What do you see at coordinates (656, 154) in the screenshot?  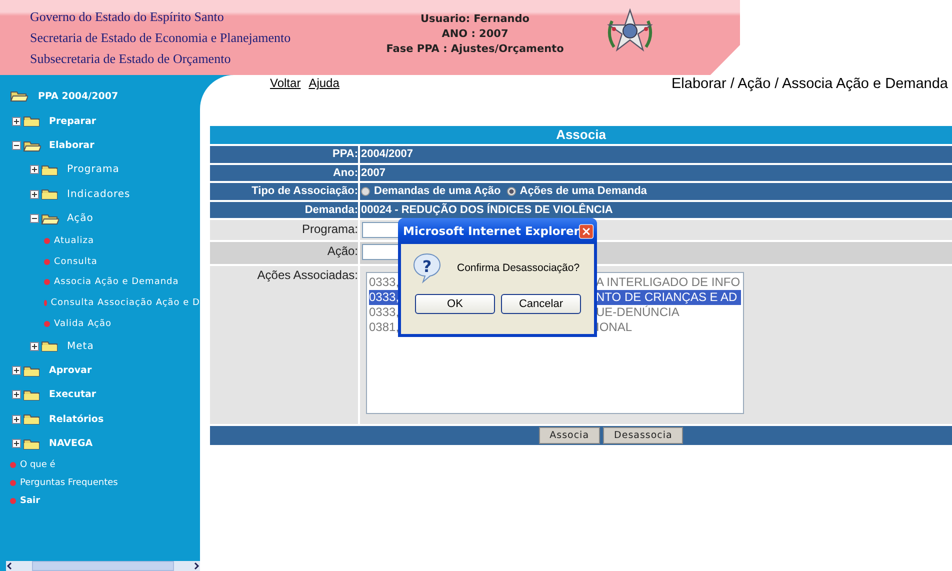 I see `field-value: 2004/2007` at bounding box center [656, 154].